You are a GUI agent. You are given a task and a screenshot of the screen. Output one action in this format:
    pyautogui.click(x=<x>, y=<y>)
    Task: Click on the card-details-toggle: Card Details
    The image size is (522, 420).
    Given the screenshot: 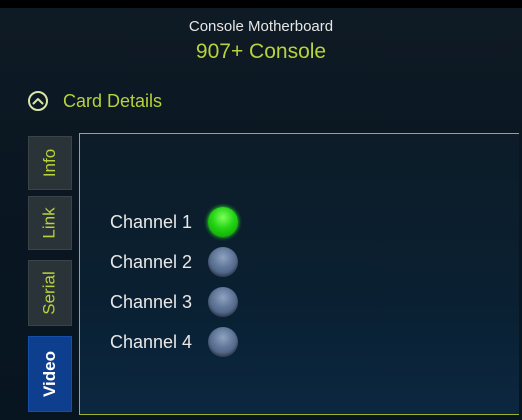 What is the action you would take?
    pyautogui.click(x=95, y=101)
    